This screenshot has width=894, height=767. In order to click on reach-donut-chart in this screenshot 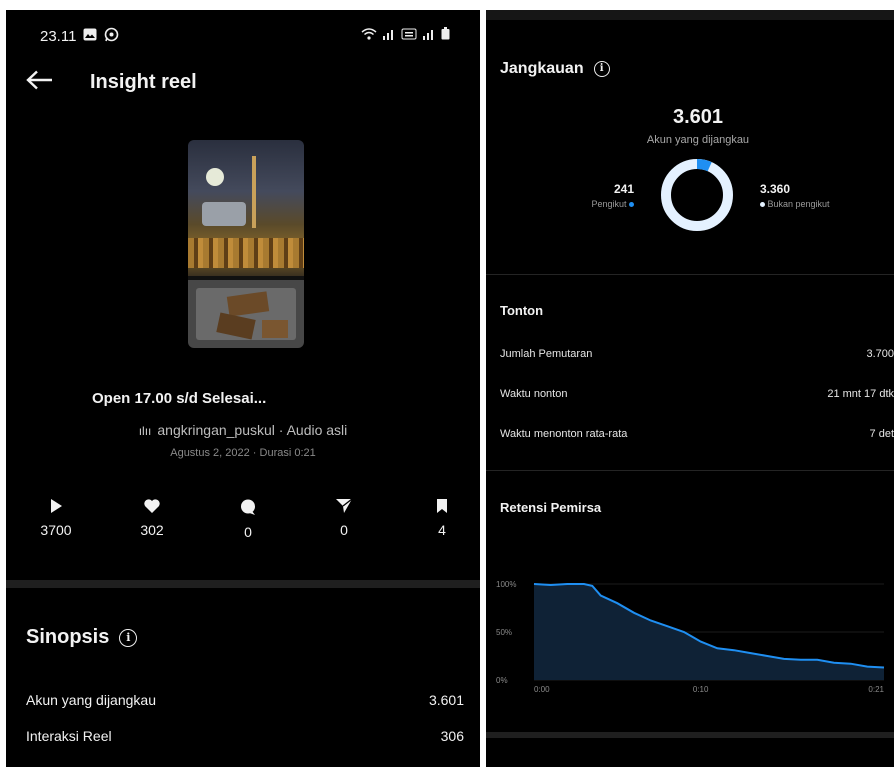, I will do `click(697, 195)`.